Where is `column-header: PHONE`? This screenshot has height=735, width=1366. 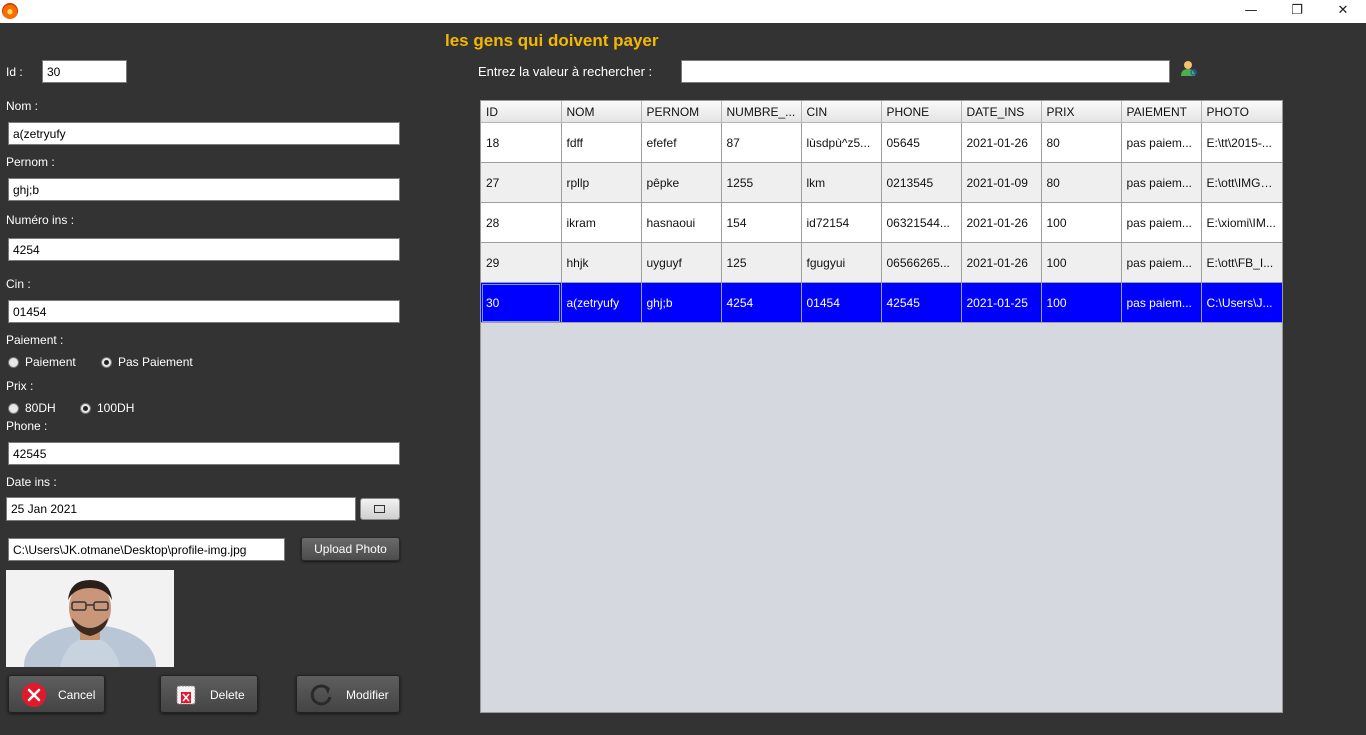 column-header: PHONE is located at coordinates (921, 112).